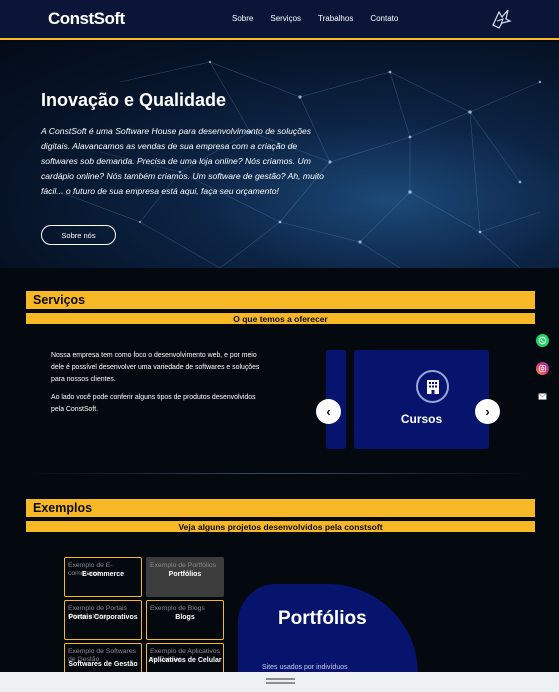 This screenshot has width=559, height=692. What do you see at coordinates (103, 664) in the screenshot?
I see `tile-title: Softwares de Gestão` at bounding box center [103, 664].